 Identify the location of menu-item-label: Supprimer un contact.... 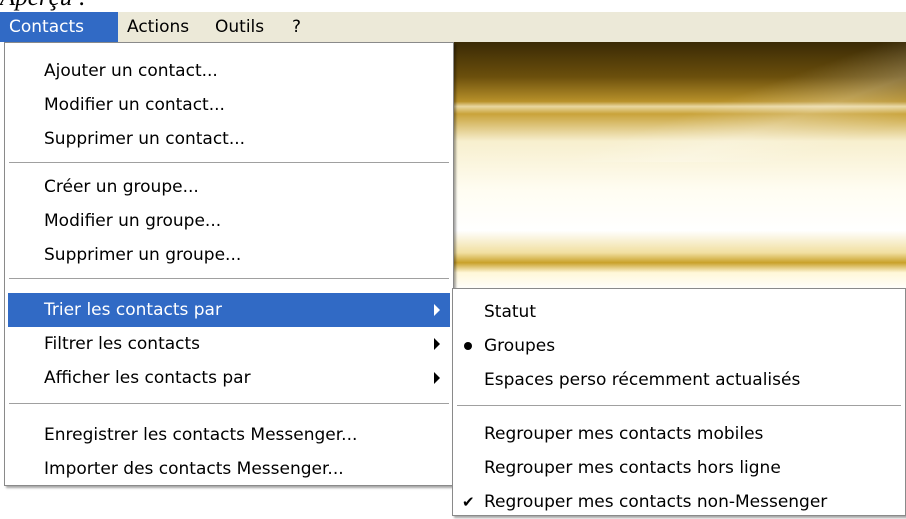
(145, 139).